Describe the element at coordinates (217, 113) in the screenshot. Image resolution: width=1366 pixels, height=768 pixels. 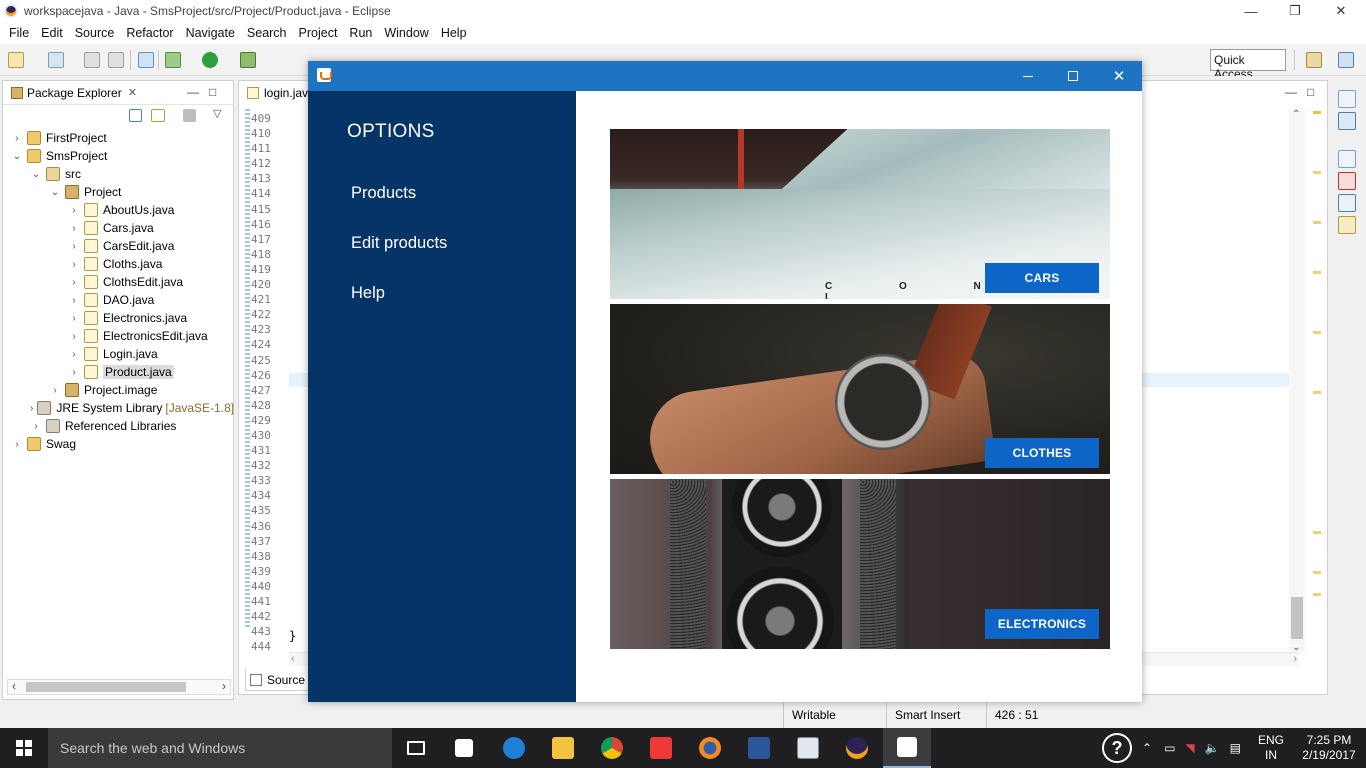
I see `view-menu-icon: ▽` at that location.